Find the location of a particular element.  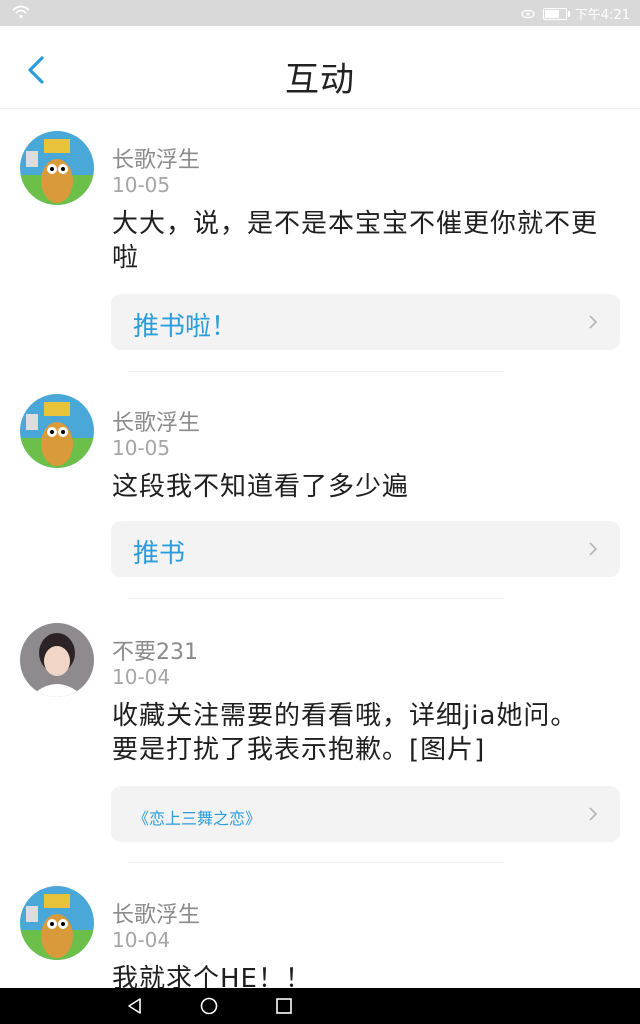

nav-back-icon is located at coordinates (135, 1006).